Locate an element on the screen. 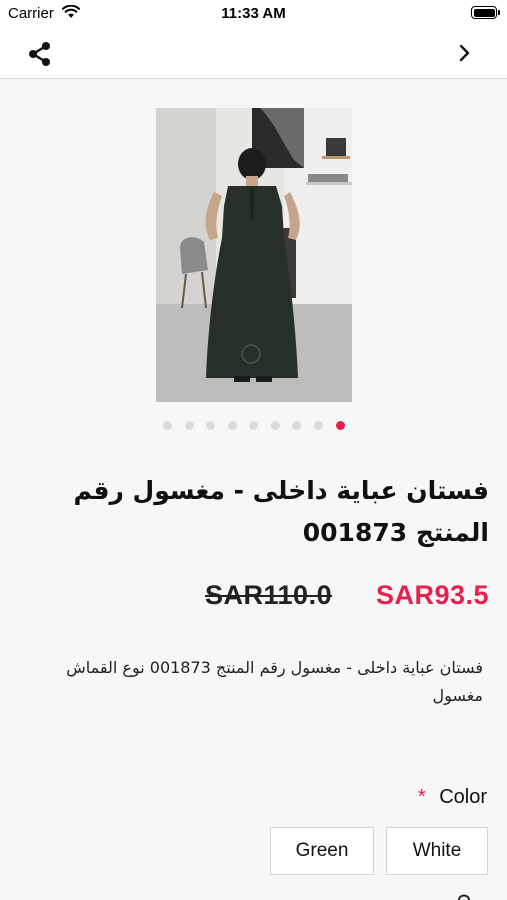  clock: 11:33 AM is located at coordinates (253, 13).